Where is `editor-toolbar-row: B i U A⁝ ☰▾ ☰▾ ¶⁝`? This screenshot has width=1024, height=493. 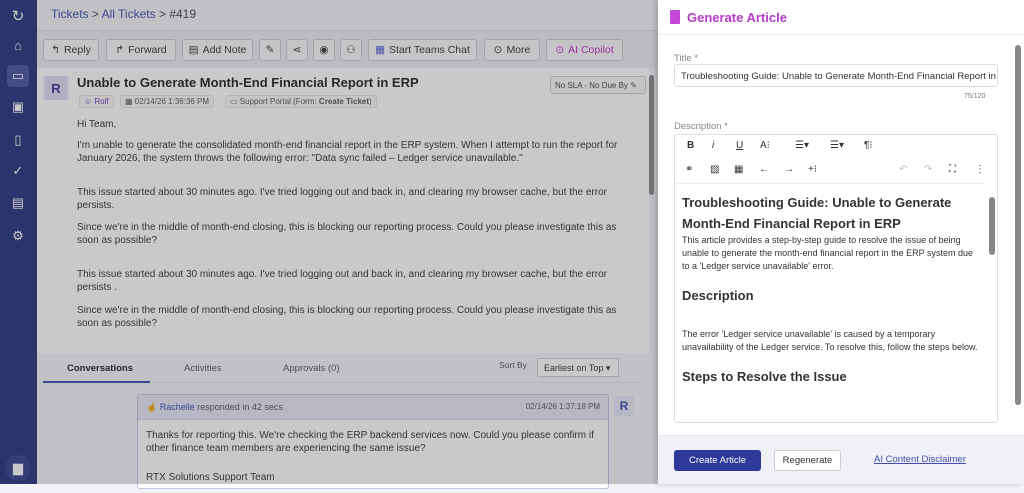
editor-toolbar-row: B i U A⁝ ☰▾ ☰▾ ¶⁝ is located at coordinates (836, 147).